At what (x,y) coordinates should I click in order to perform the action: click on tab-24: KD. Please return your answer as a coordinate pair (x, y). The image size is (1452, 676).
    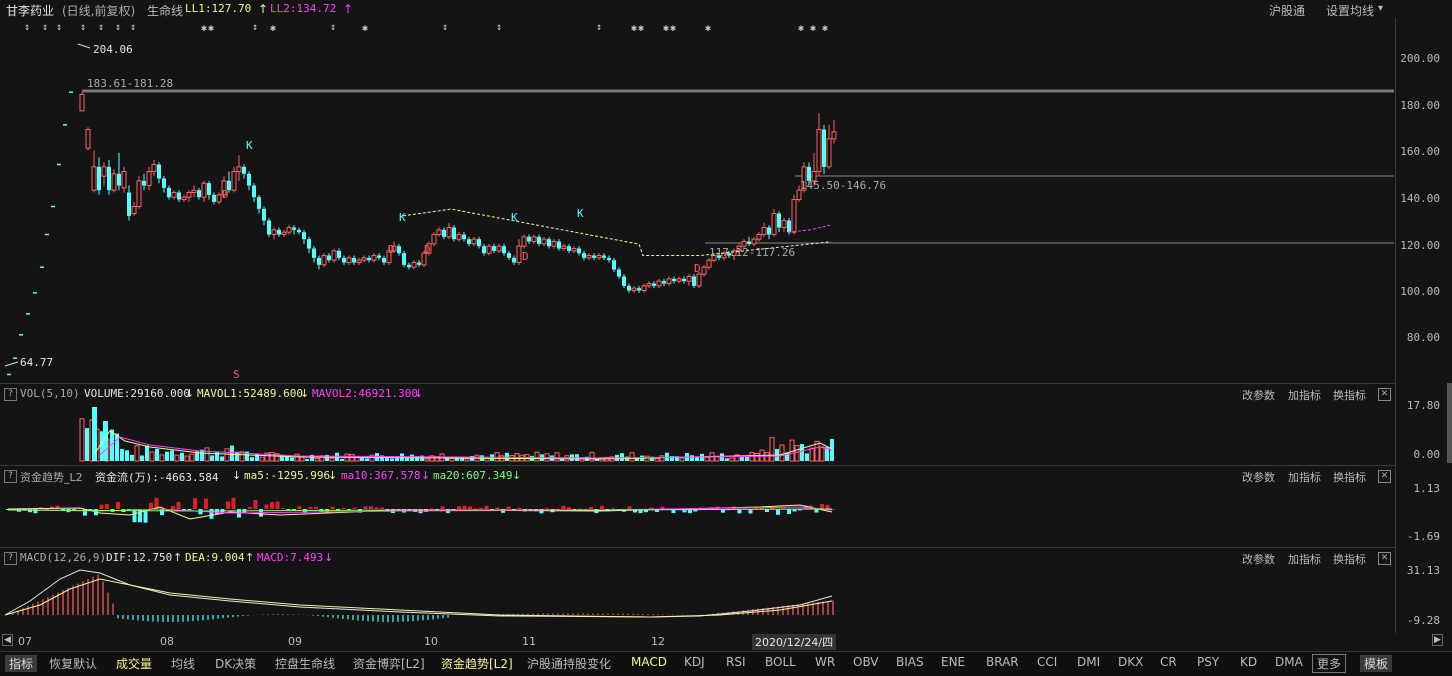
    Looking at the image, I should click on (1248, 662).